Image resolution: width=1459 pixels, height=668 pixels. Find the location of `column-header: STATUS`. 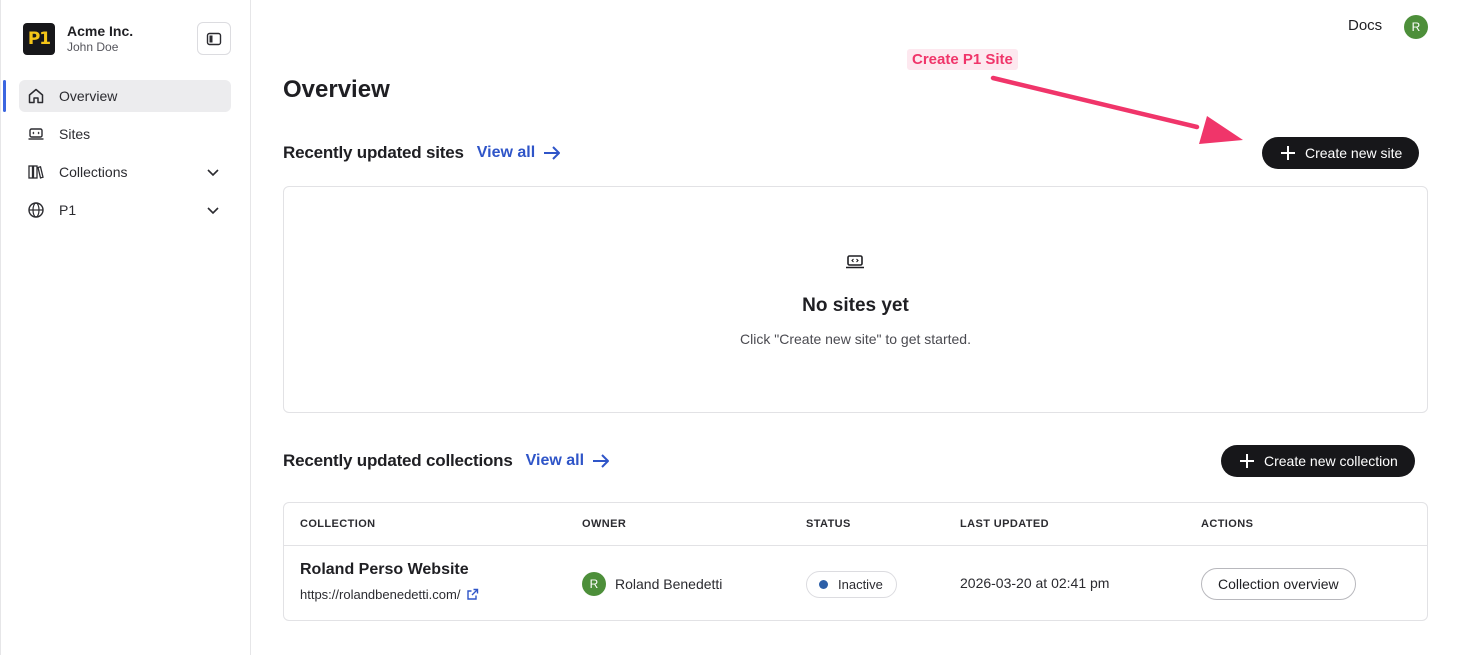

column-header: STATUS is located at coordinates (828, 524).